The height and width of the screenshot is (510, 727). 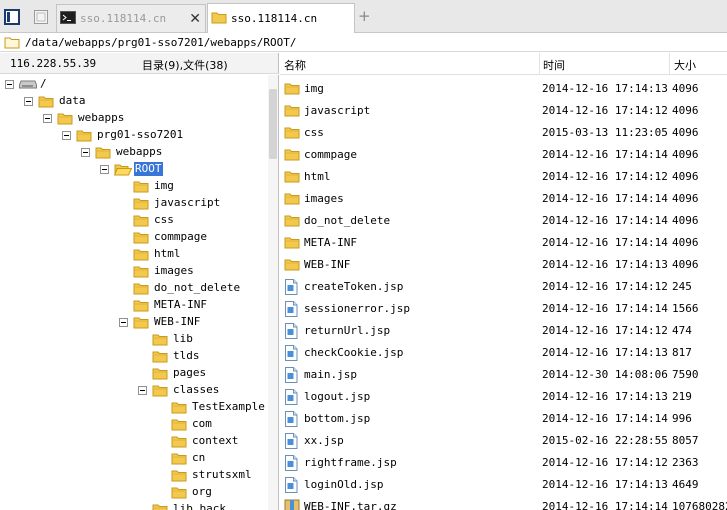 I want to click on tree-node-label: img, so click(x=164, y=186).